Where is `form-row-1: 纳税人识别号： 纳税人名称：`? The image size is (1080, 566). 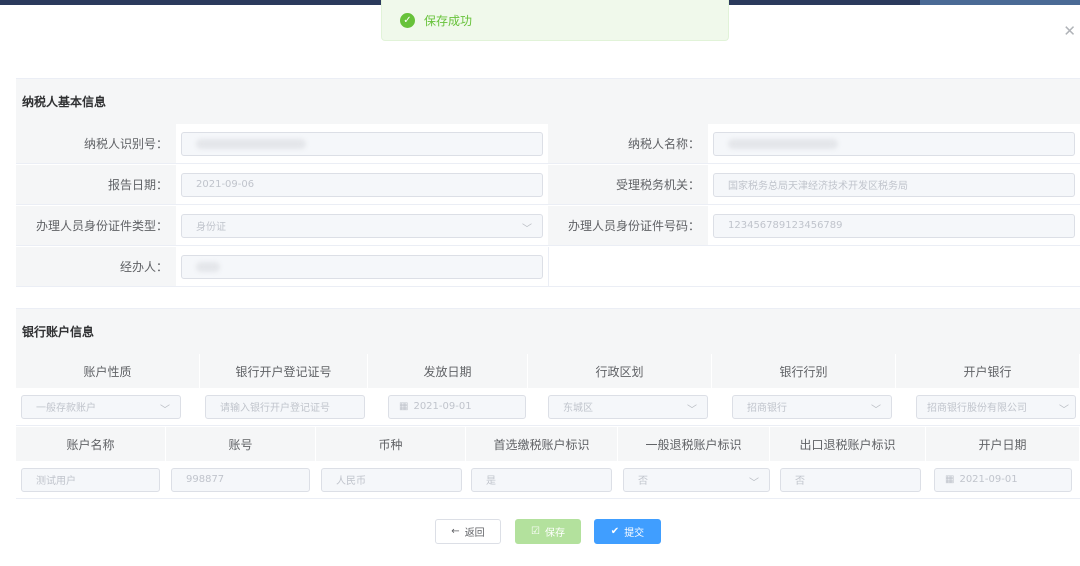 form-row-1: 纳税人识别号： 纳税人名称： is located at coordinates (548, 144).